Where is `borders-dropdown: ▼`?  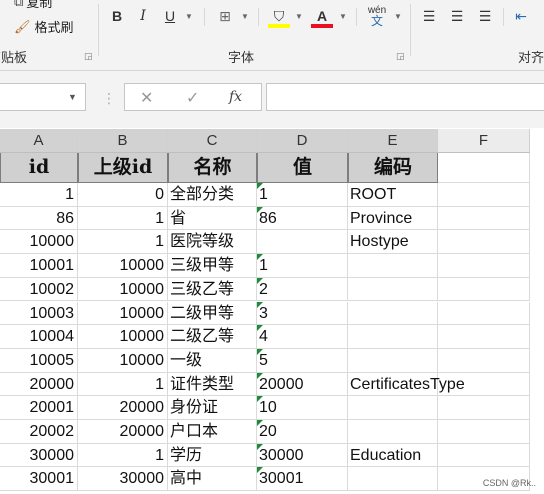
borders-dropdown: ▼ is located at coordinates (244, 16).